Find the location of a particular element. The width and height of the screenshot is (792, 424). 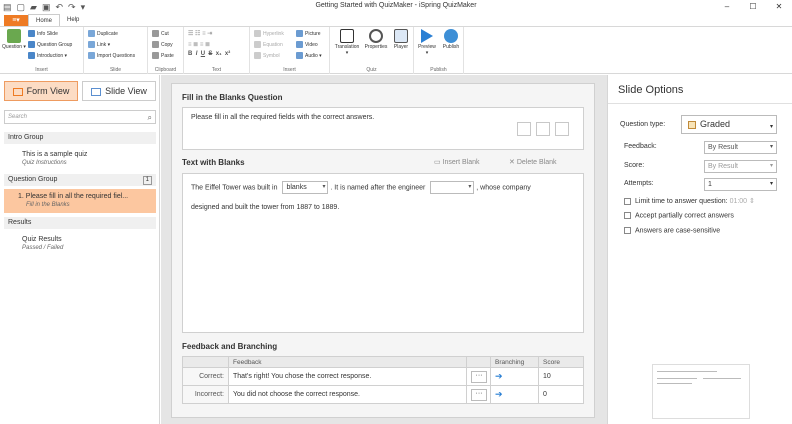

delete-blank-button: ✕ Delete Blank is located at coordinates (533, 162).